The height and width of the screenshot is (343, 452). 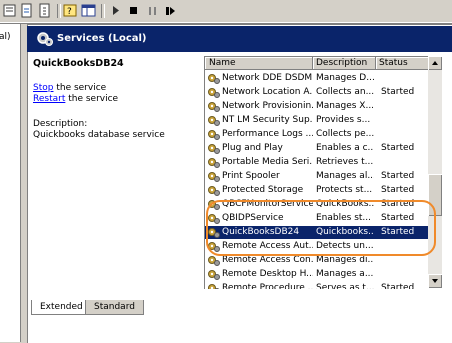 I want to click on column-header-description-label: Description, so click(x=342, y=63).